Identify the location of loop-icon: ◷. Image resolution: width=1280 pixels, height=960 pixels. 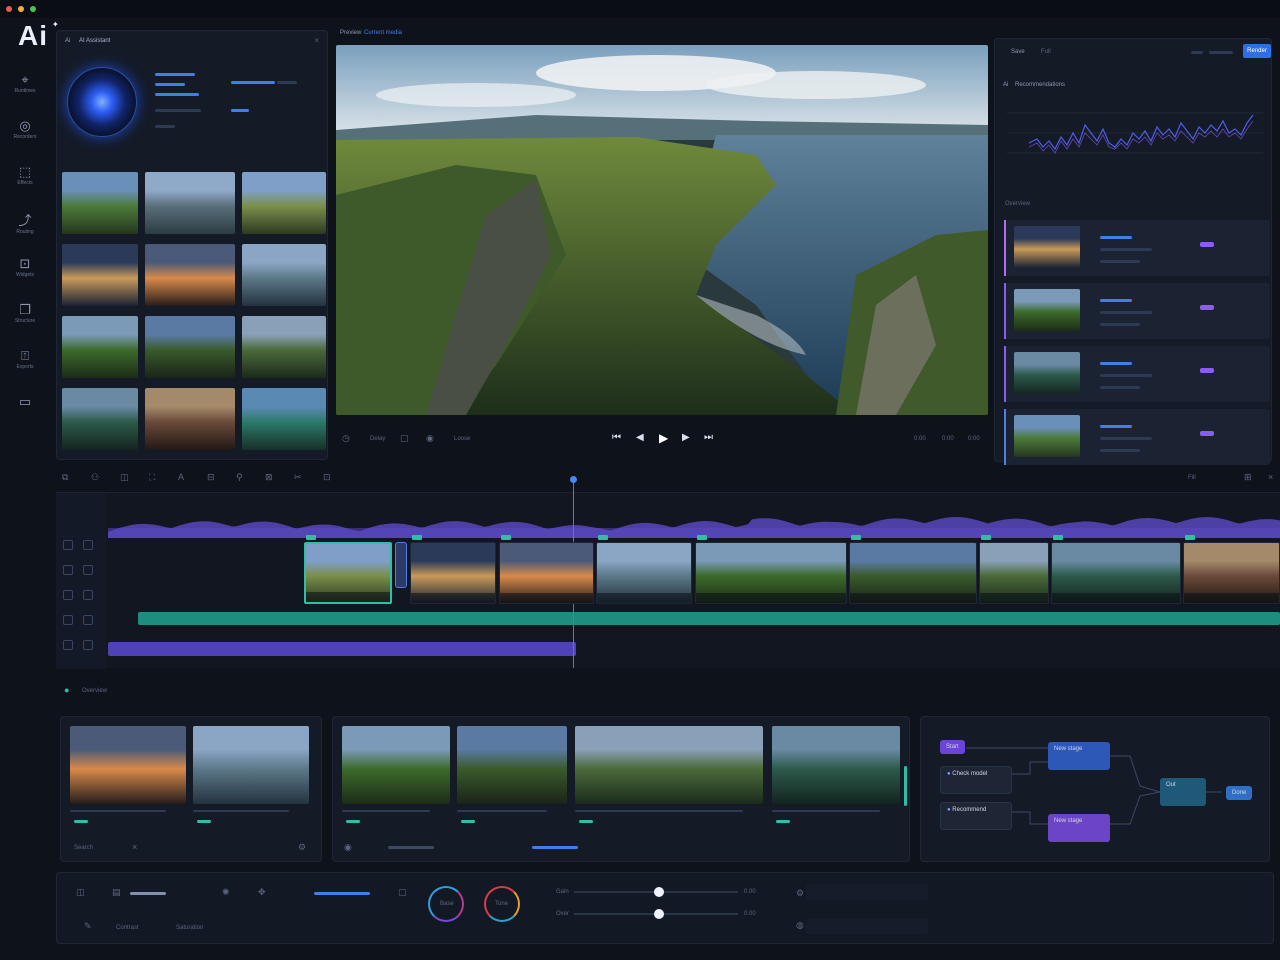
(346, 438).